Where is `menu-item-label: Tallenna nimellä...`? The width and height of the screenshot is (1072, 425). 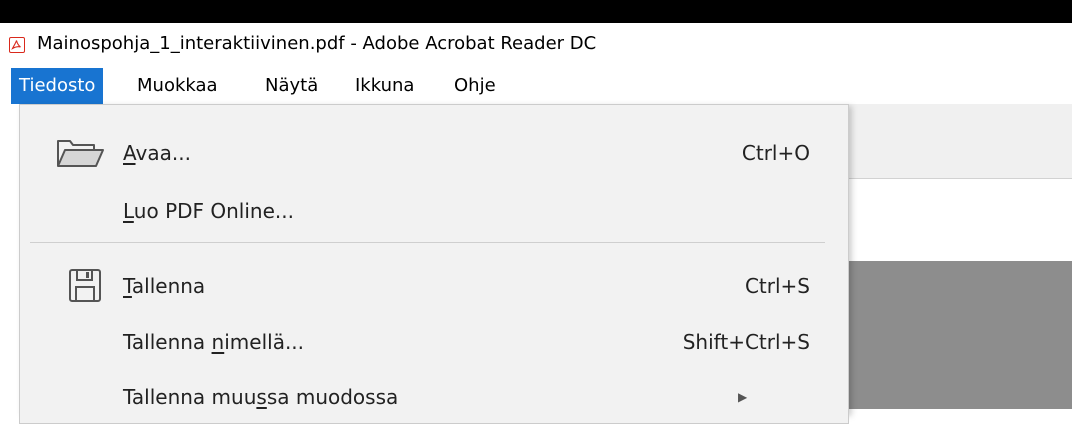
menu-item-label: Tallenna nimellä... is located at coordinates (214, 342).